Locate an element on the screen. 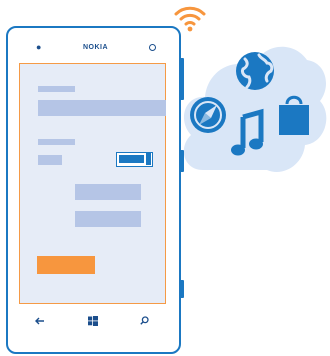 This screenshot has width=330, height=356. front-camera-icon is located at coordinates (152, 47).